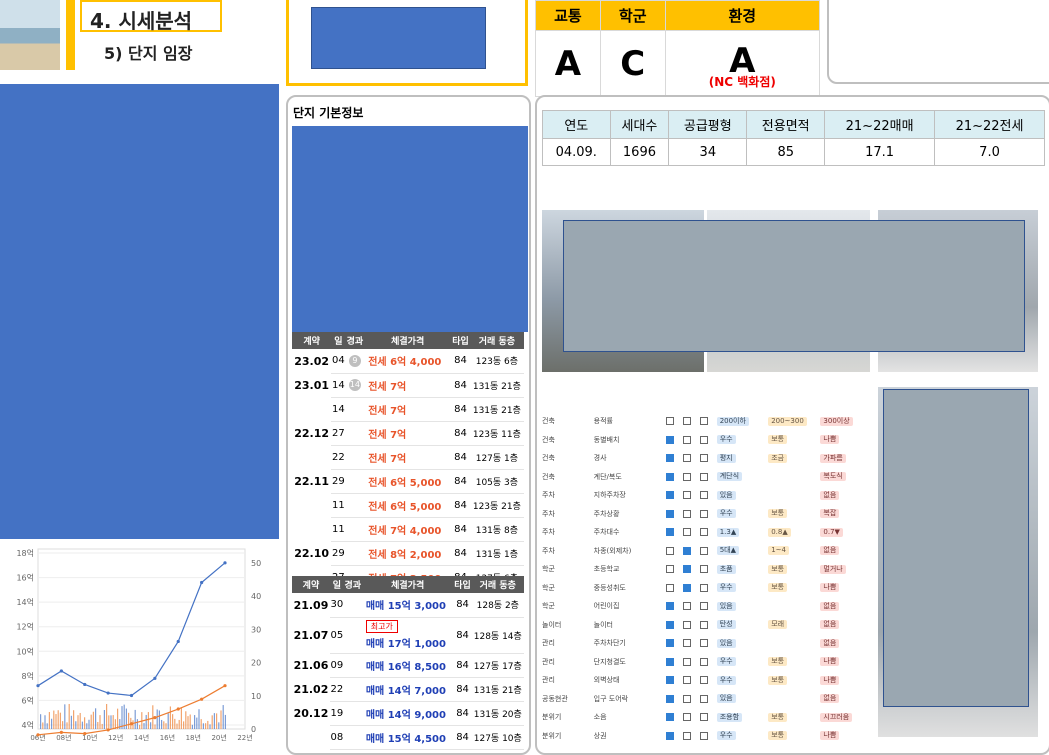  Describe the element at coordinates (497, 665) in the screenshot. I see `deal-floor: 127동 17층` at that location.